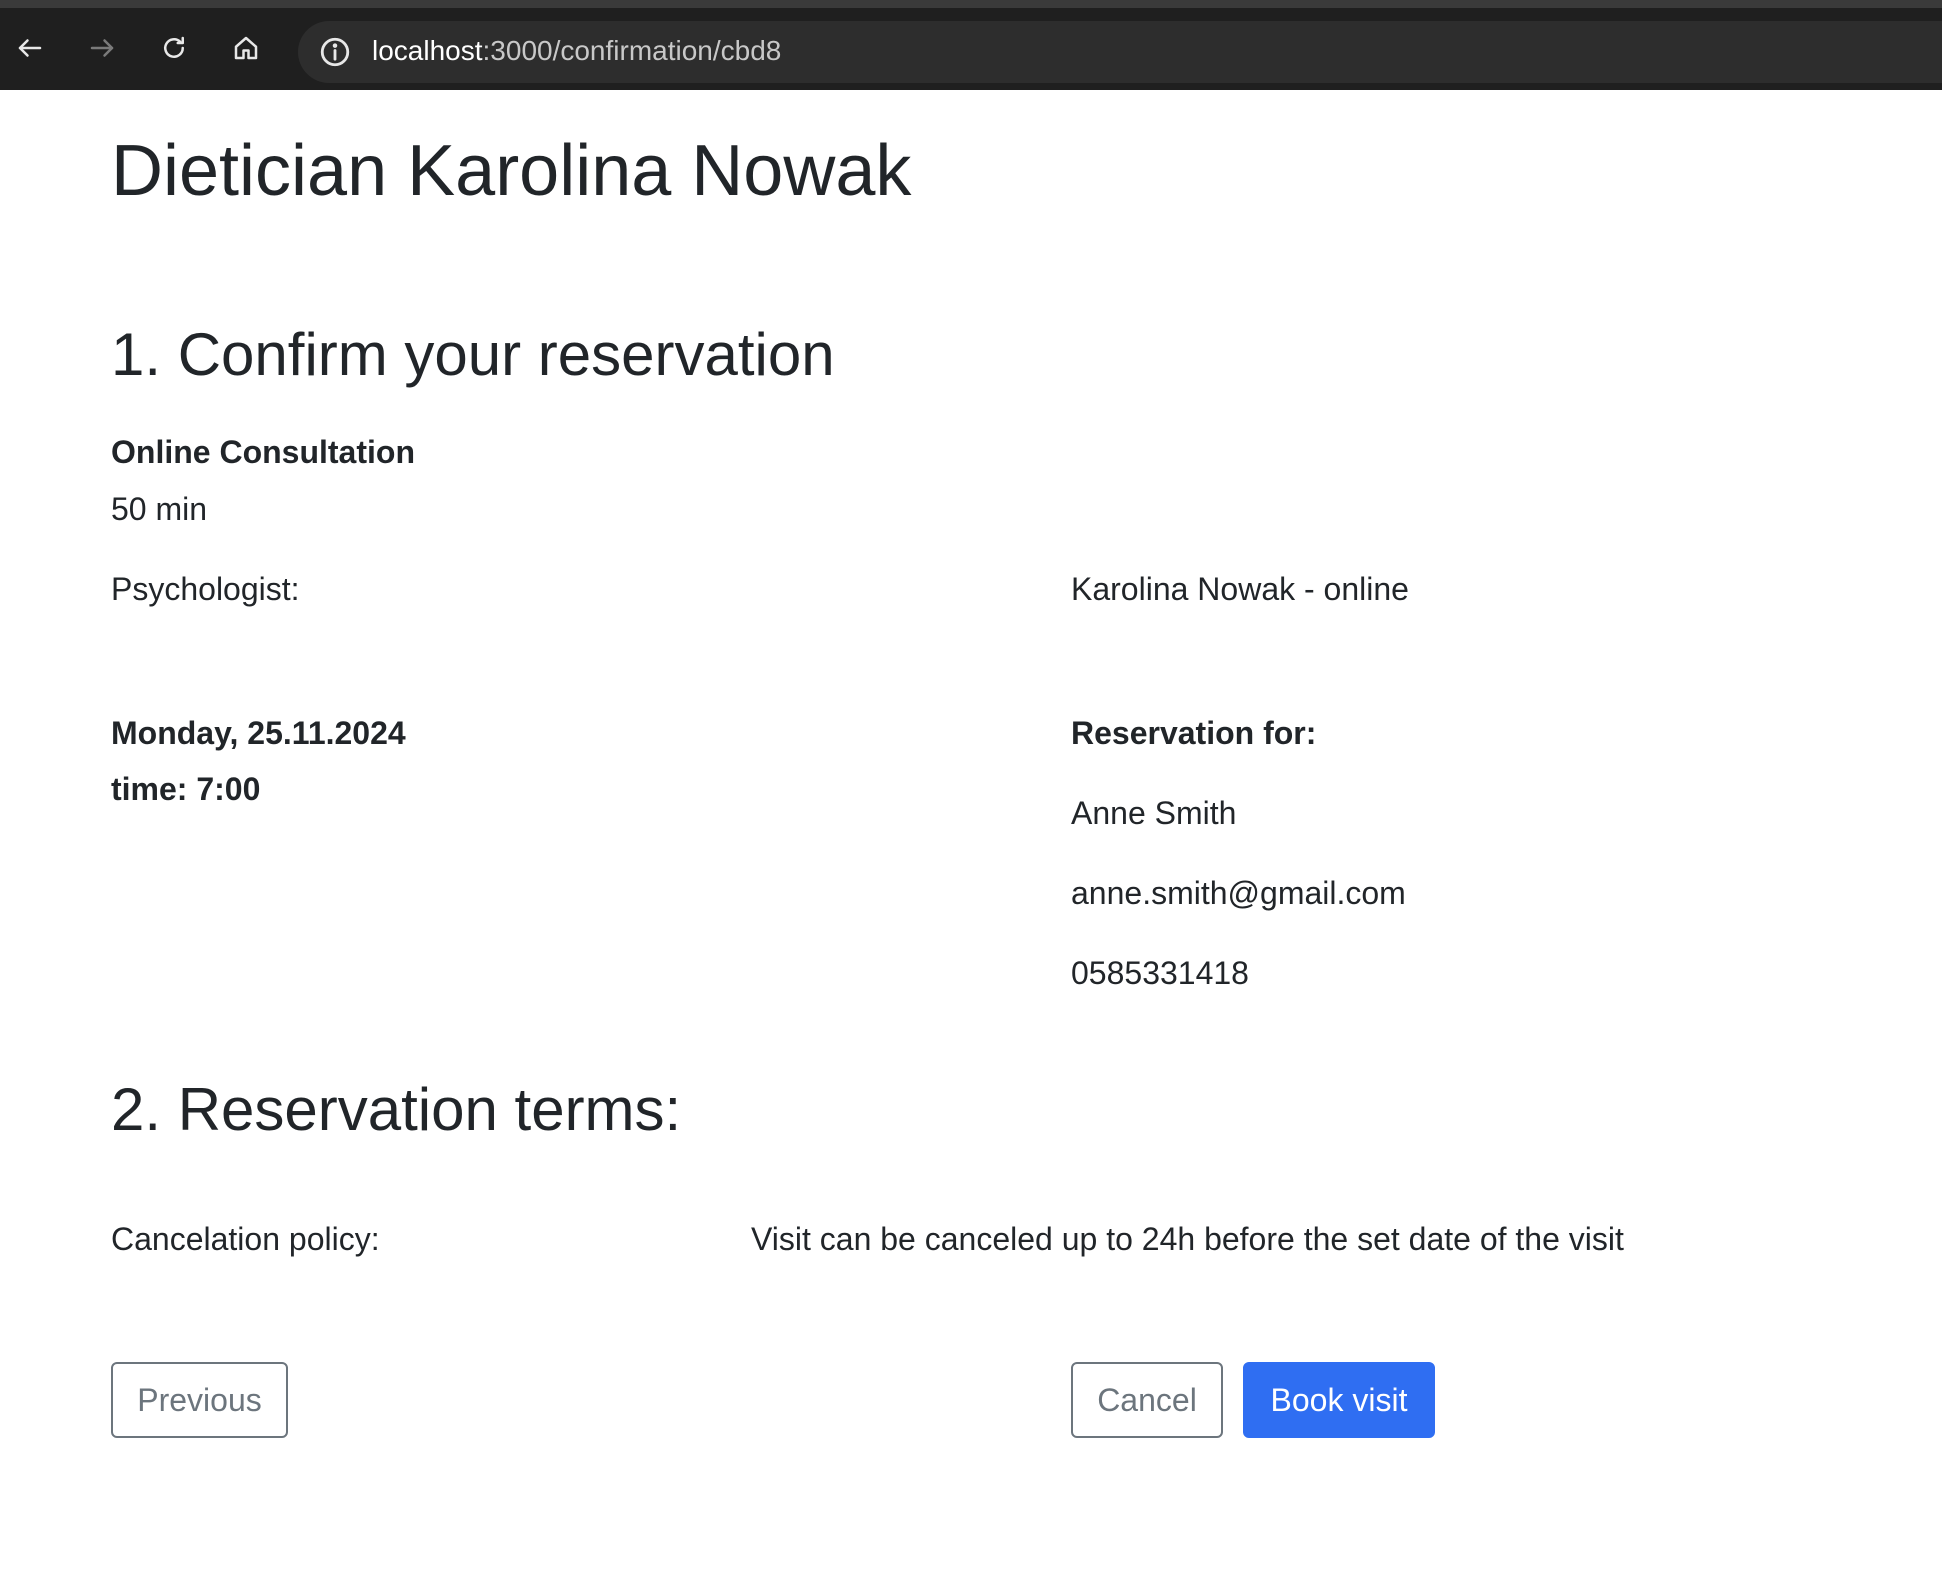 The height and width of the screenshot is (1594, 1942). Describe the element at coordinates (1154, 813) in the screenshot. I see `client-name: Anne Smith` at that location.